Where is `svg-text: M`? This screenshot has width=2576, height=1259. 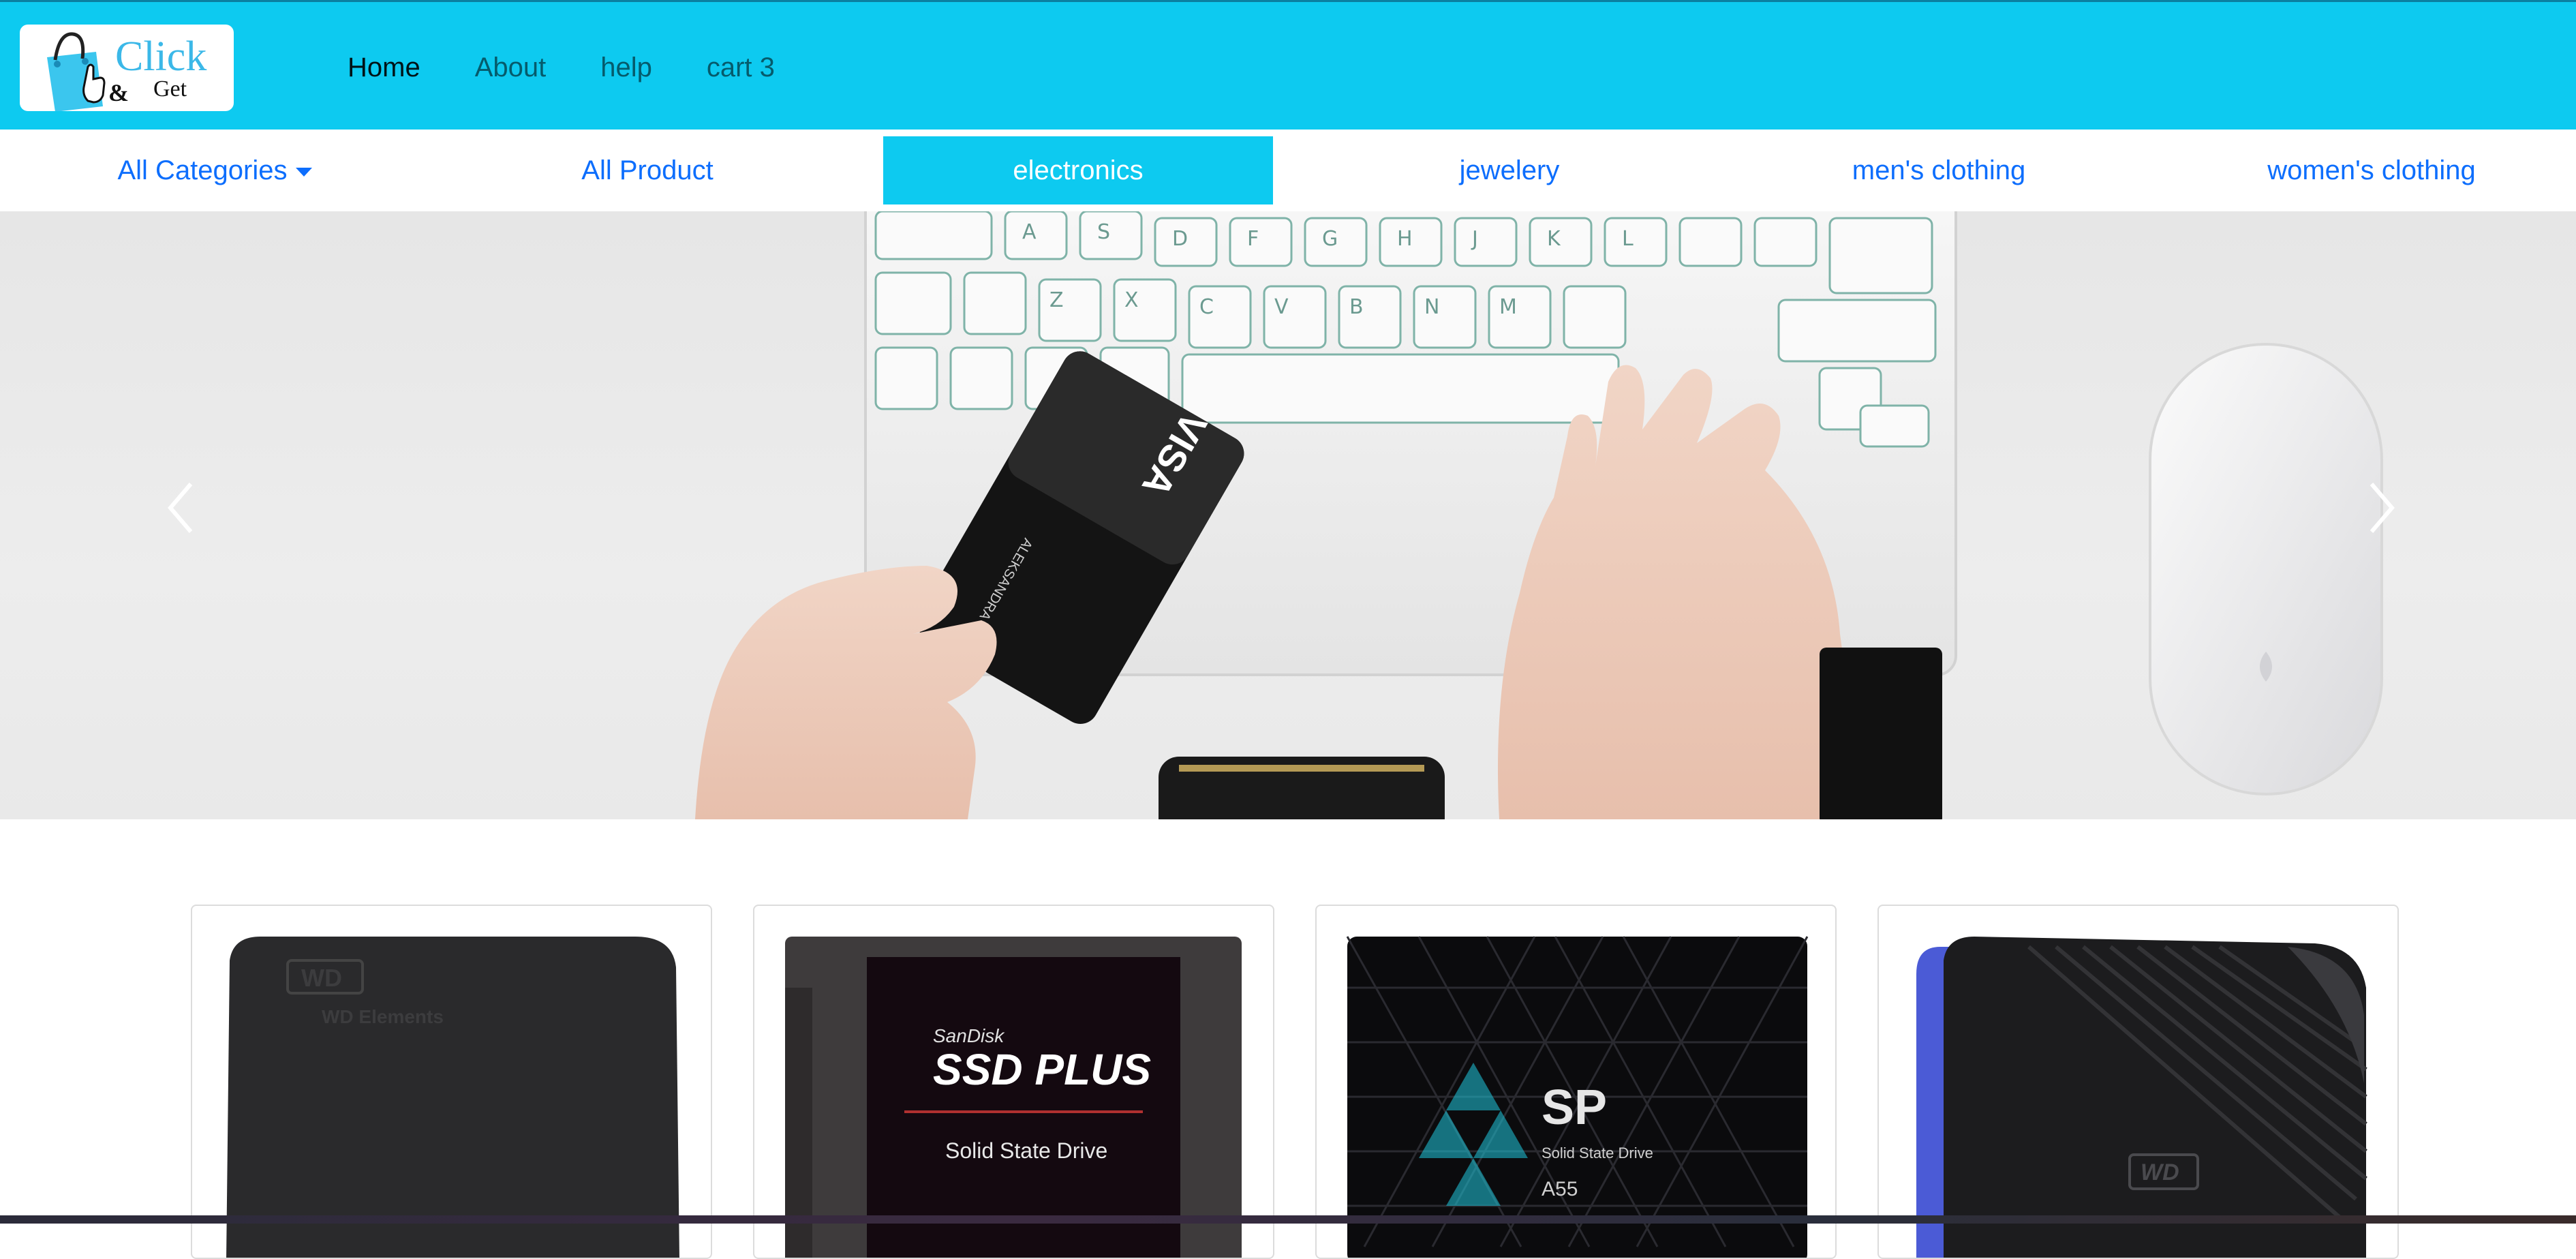 svg-text: M is located at coordinates (1508, 307).